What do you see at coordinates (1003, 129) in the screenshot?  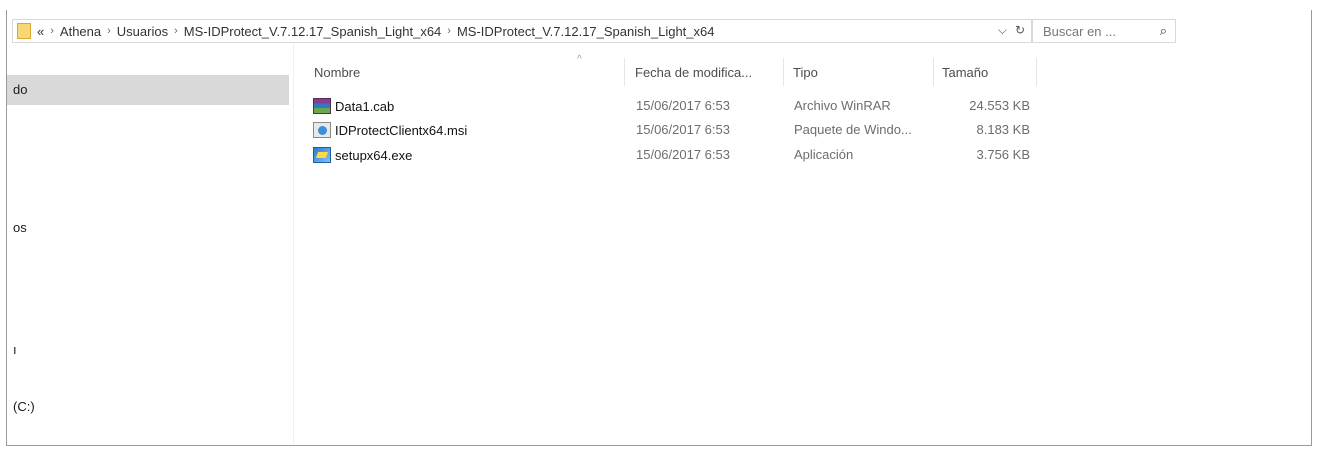 I see `file-size: 8.183 KB` at bounding box center [1003, 129].